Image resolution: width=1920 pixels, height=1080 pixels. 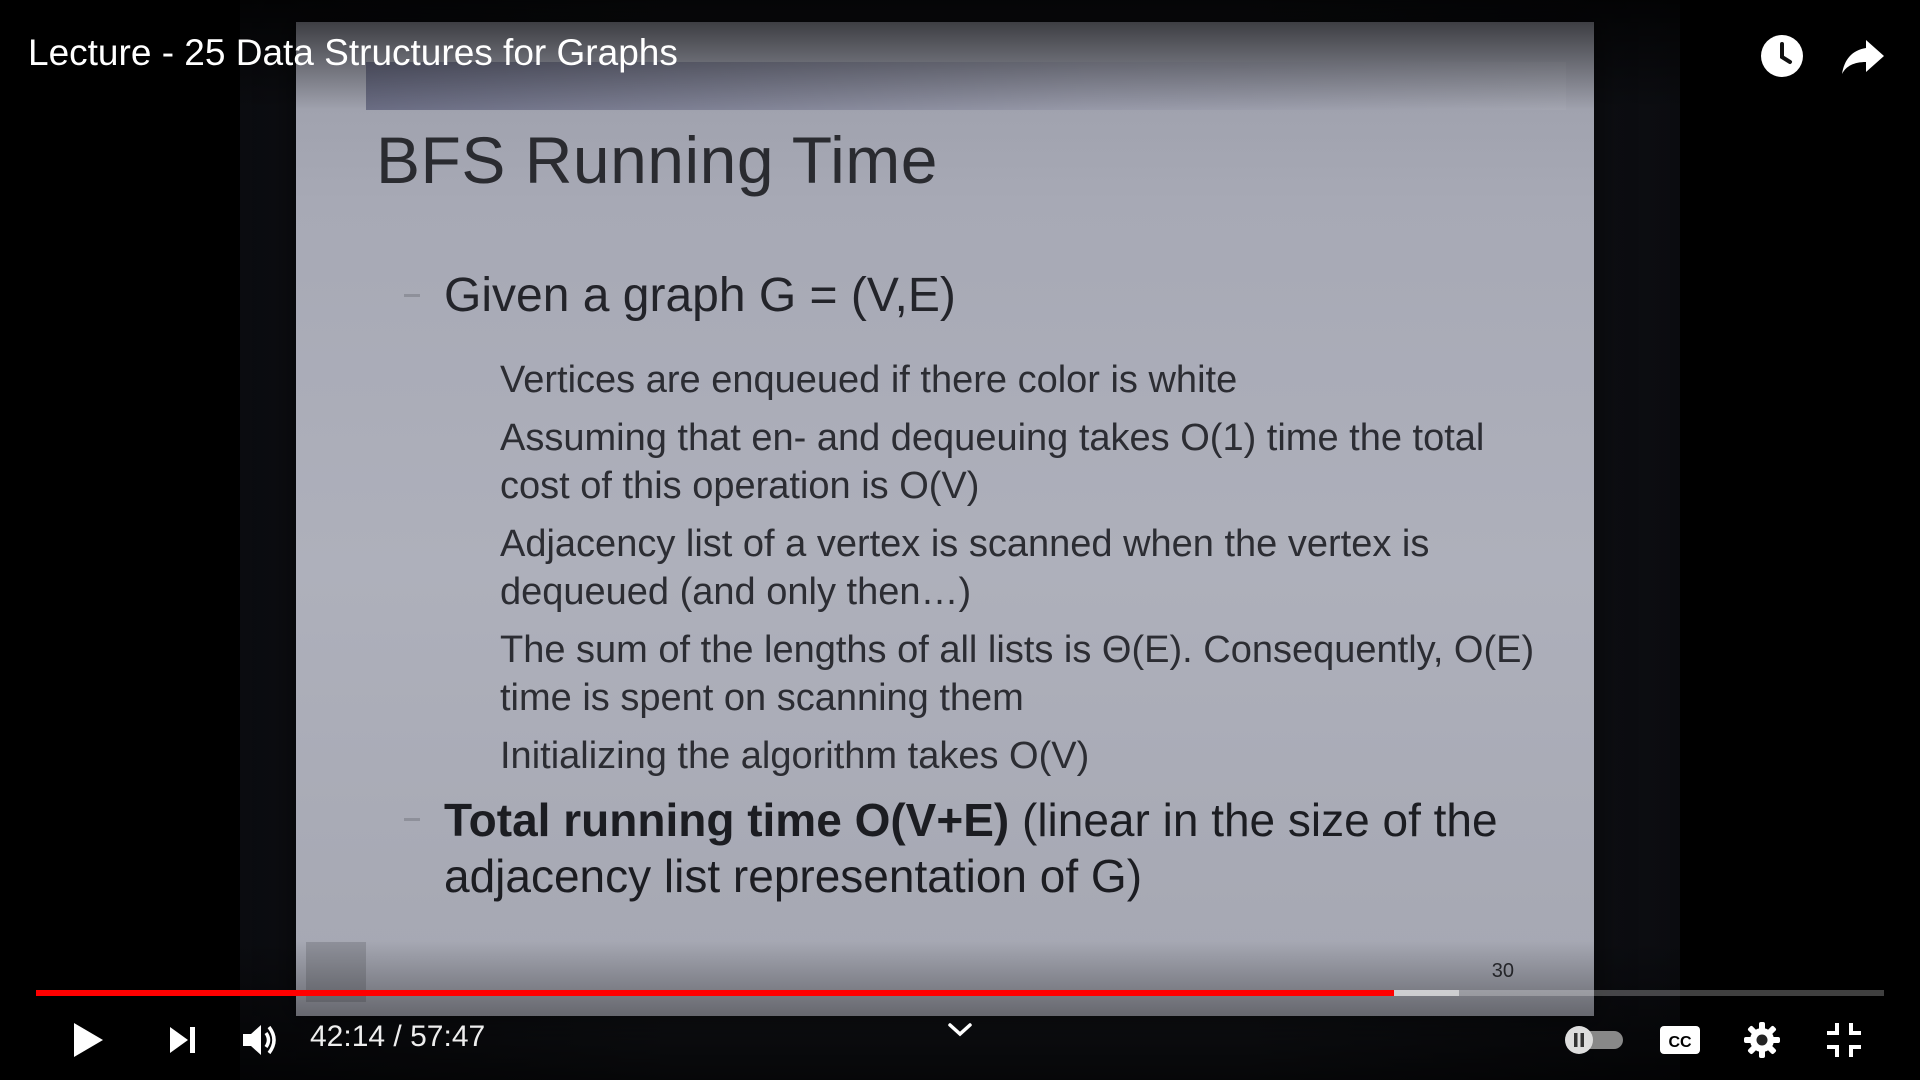 I want to click on slide-title: BFS Running Time, so click(x=657, y=160).